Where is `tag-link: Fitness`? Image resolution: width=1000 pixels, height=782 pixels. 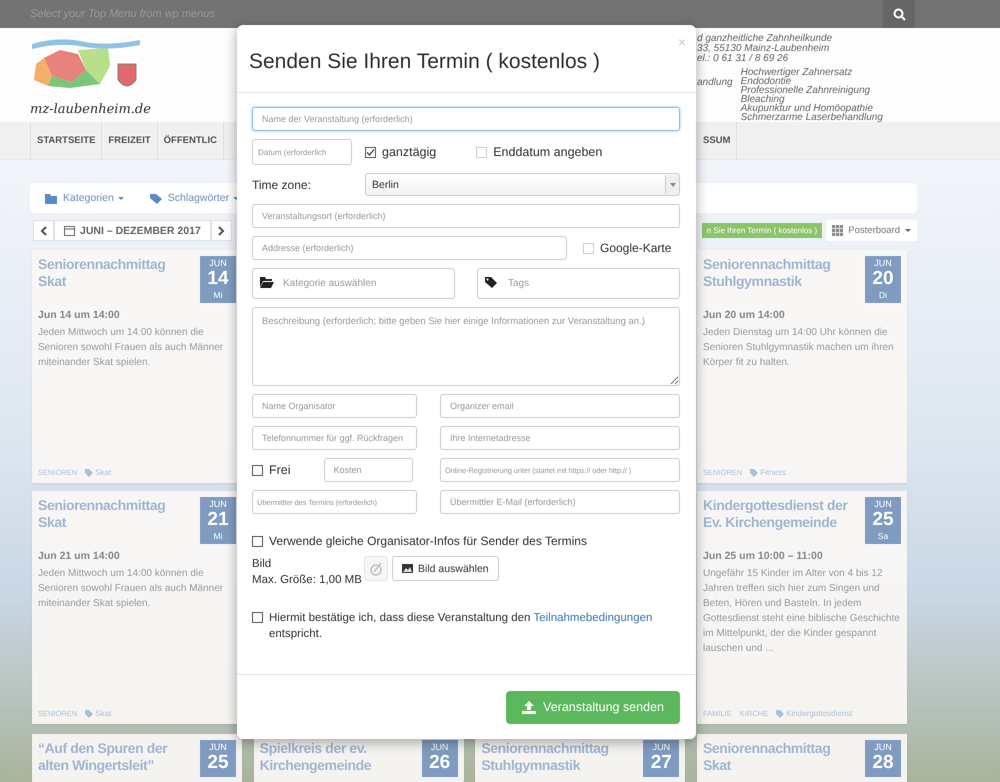 tag-link: Fitness is located at coordinates (768, 472).